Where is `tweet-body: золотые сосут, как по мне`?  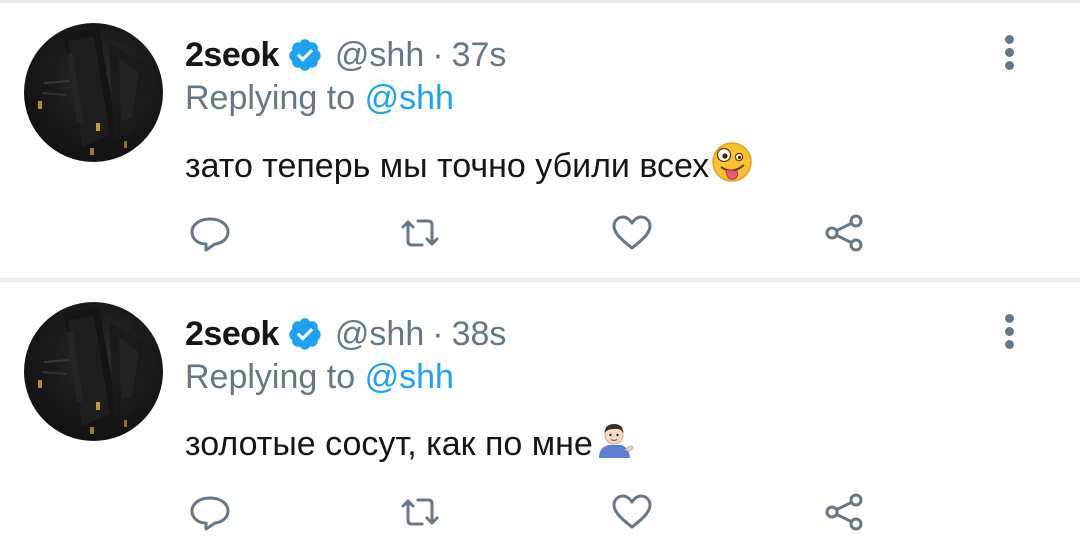
tweet-body: золотые сосут, как по мне is located at coordinates (389, 444).